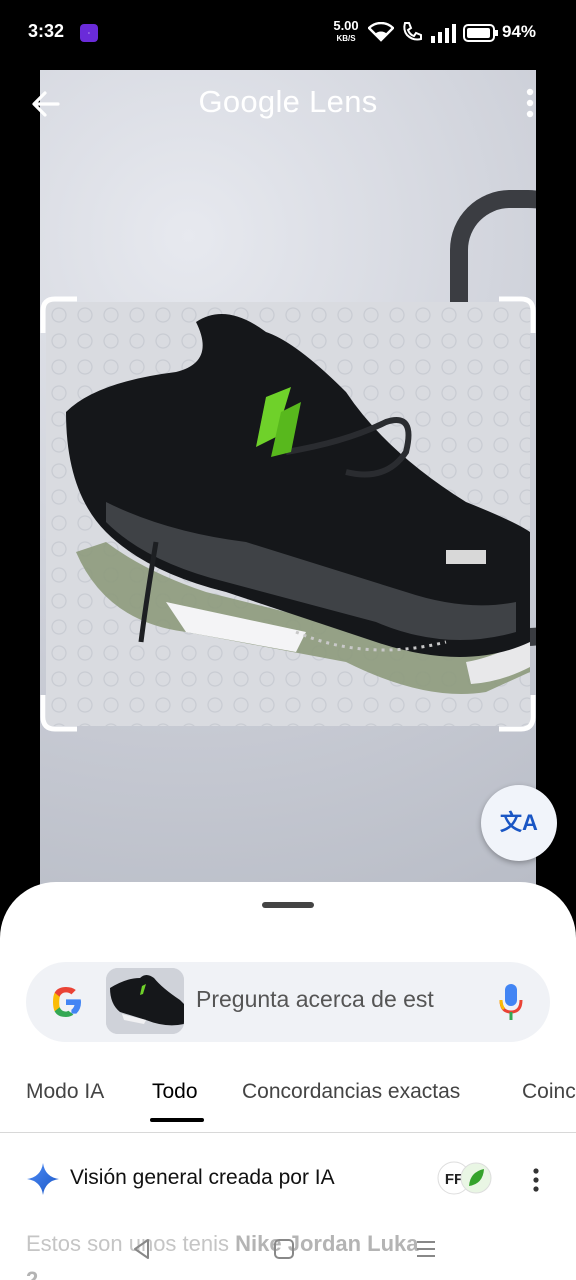  Describe the element at coordinates (175, 1092) in the screenshot. I see `tab-todo: Todo` at that location.